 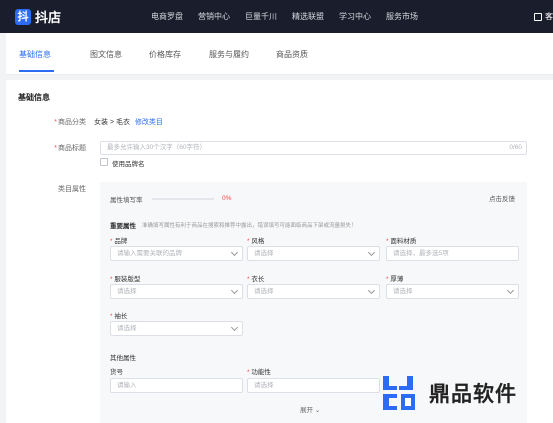 I want to click on title-label: *商品标题, so click(x=46, y=148).